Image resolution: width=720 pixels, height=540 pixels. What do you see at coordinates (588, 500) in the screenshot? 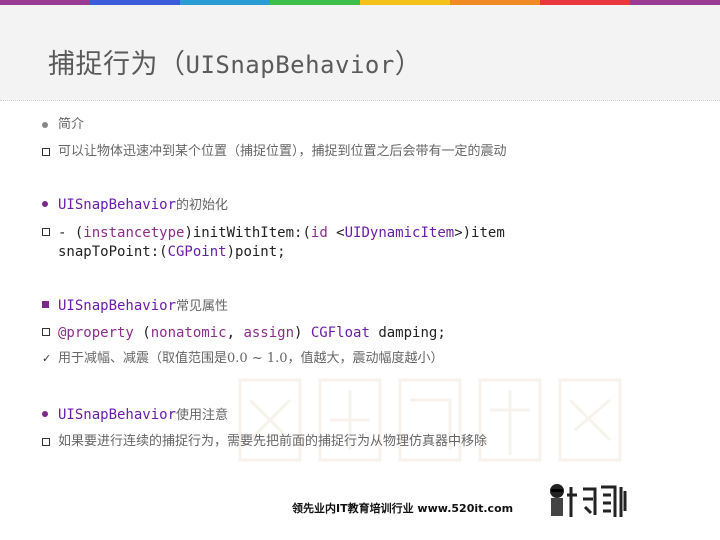
I see `brand-logo-icon` at bounding box center [588, 500].